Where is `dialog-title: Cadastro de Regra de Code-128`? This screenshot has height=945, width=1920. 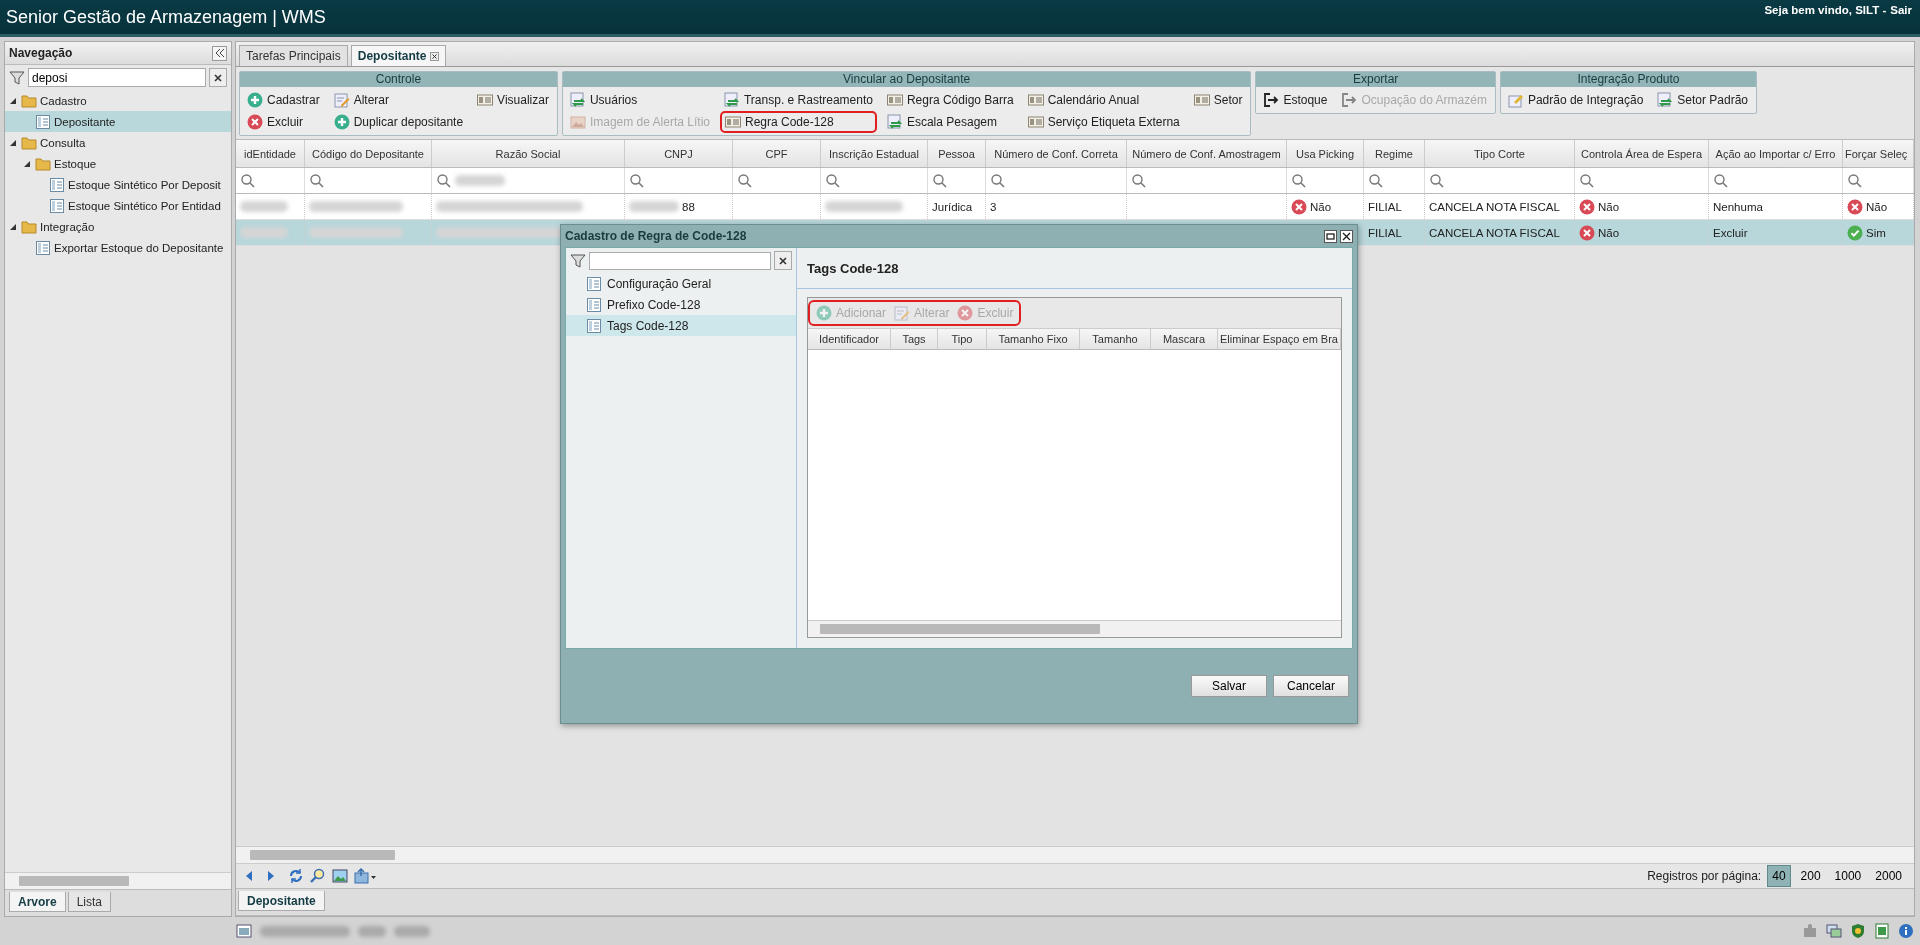 dialog-title: Cadastro de Regra de Code-128 is located at coordinates (656, 236).